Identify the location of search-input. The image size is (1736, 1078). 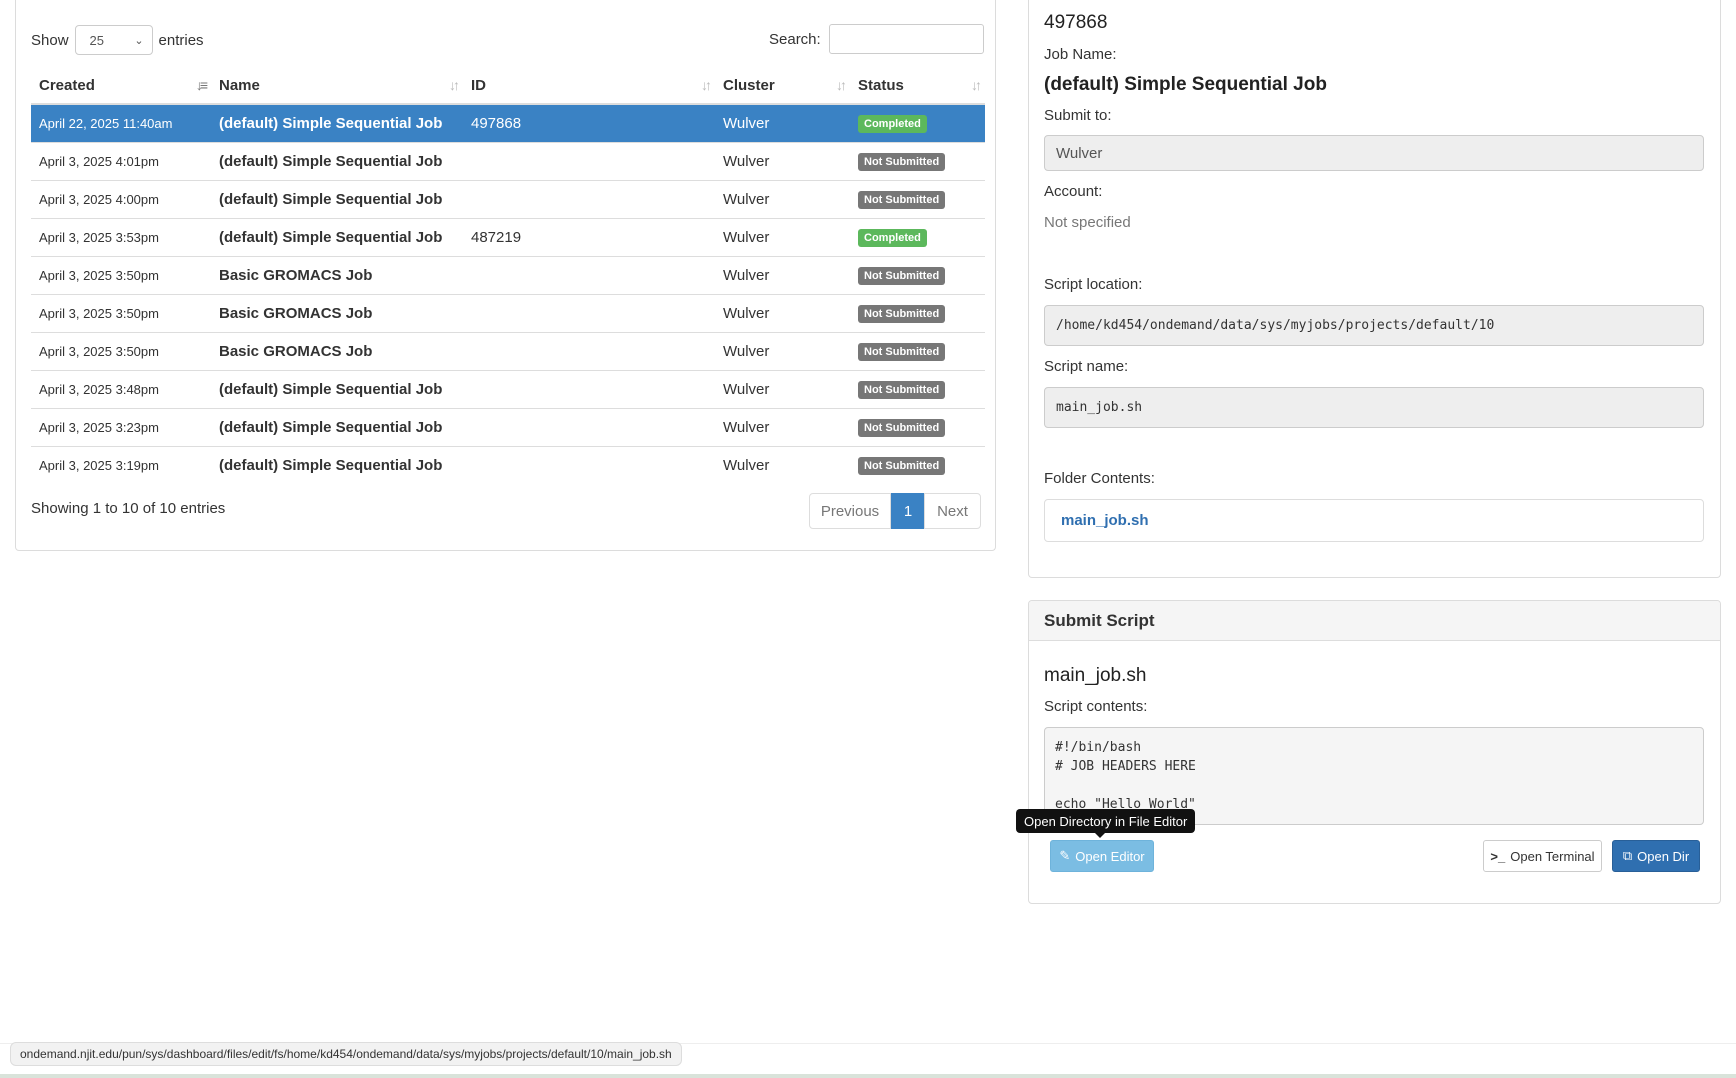
(906, 39).